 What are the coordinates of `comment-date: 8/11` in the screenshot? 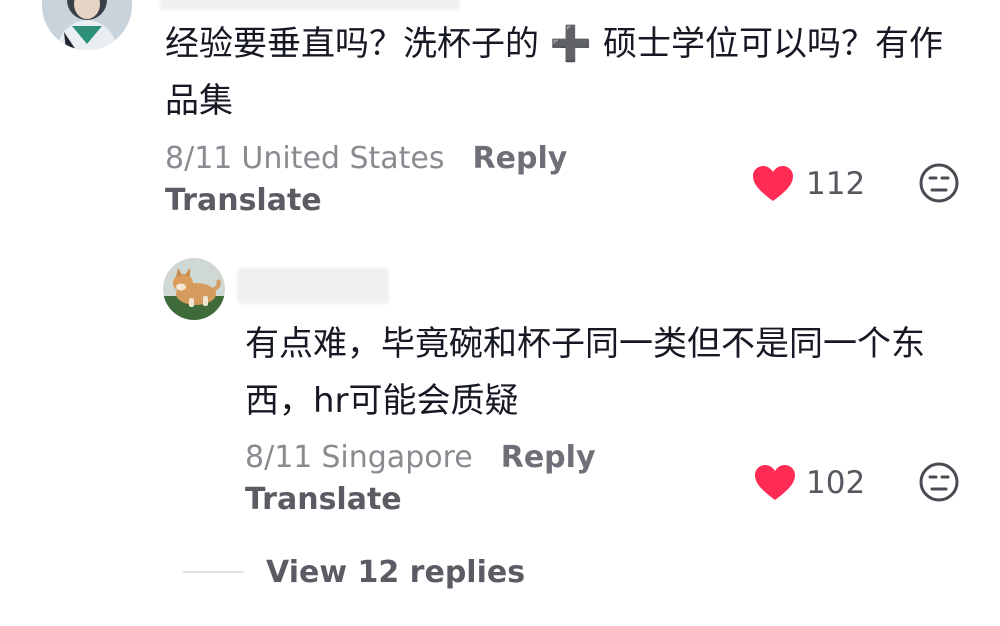 It's located at (199, 158).